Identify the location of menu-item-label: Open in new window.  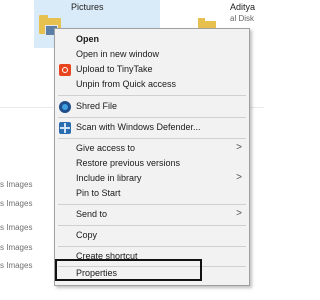
(118, 54).